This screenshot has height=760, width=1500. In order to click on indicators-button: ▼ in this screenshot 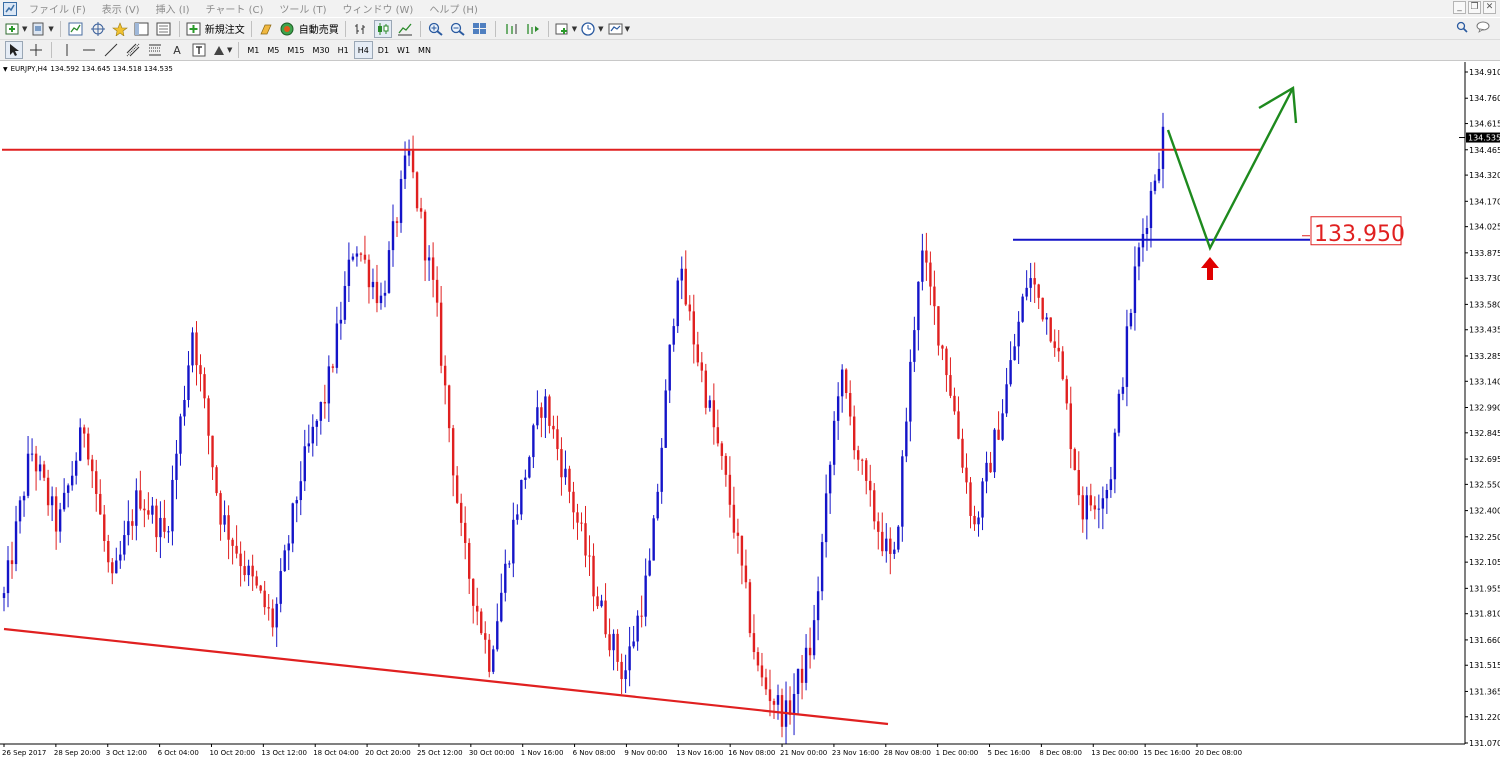, I will do `click(566, 29)`.